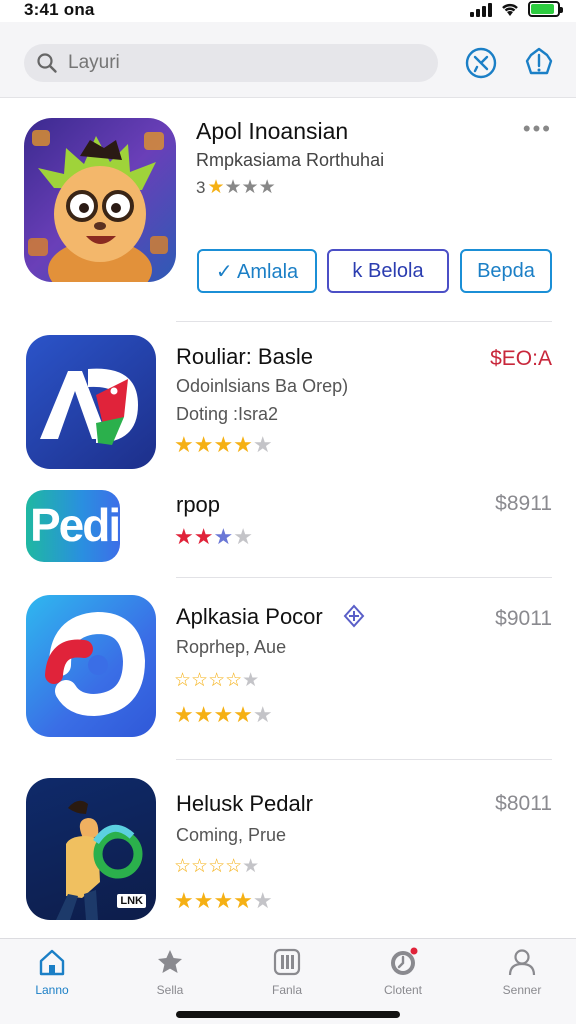  Describe the element at coordinates (521, 359) in the screenshot. I see `app-price-rouliar: $EO:A` at that location.